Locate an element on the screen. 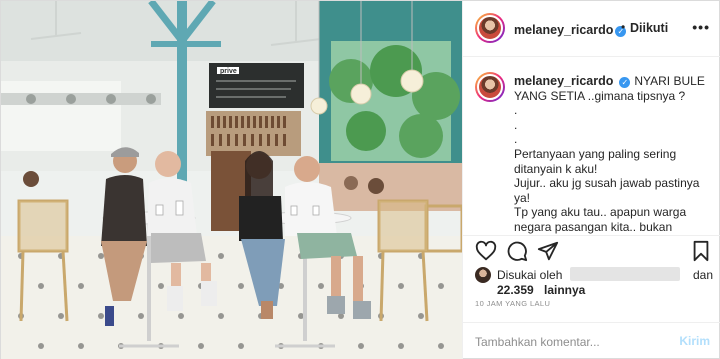 The width and height of the screenshot is (720, 359). likes-and: dan is located at coordinates (703, 275).